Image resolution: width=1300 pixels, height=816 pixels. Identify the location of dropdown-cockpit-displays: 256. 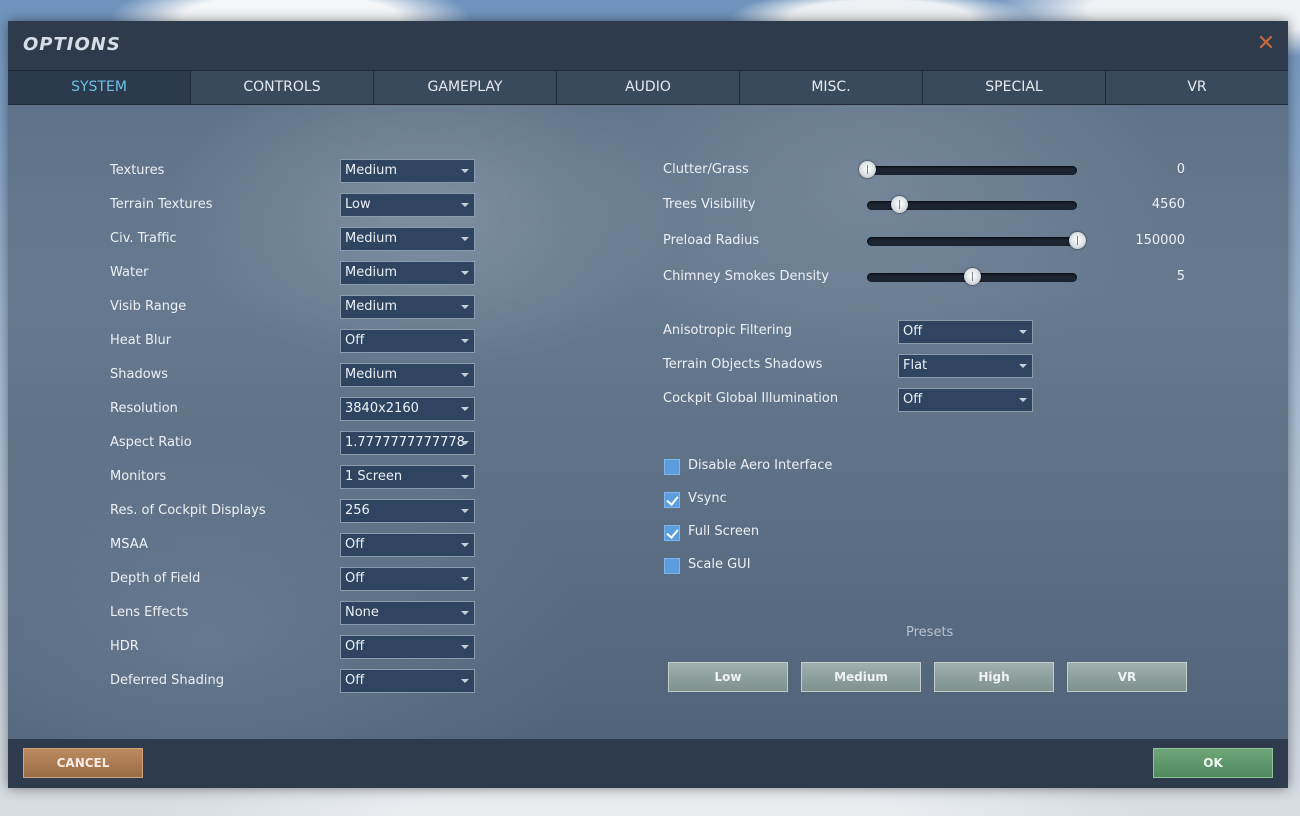
(407, 511).